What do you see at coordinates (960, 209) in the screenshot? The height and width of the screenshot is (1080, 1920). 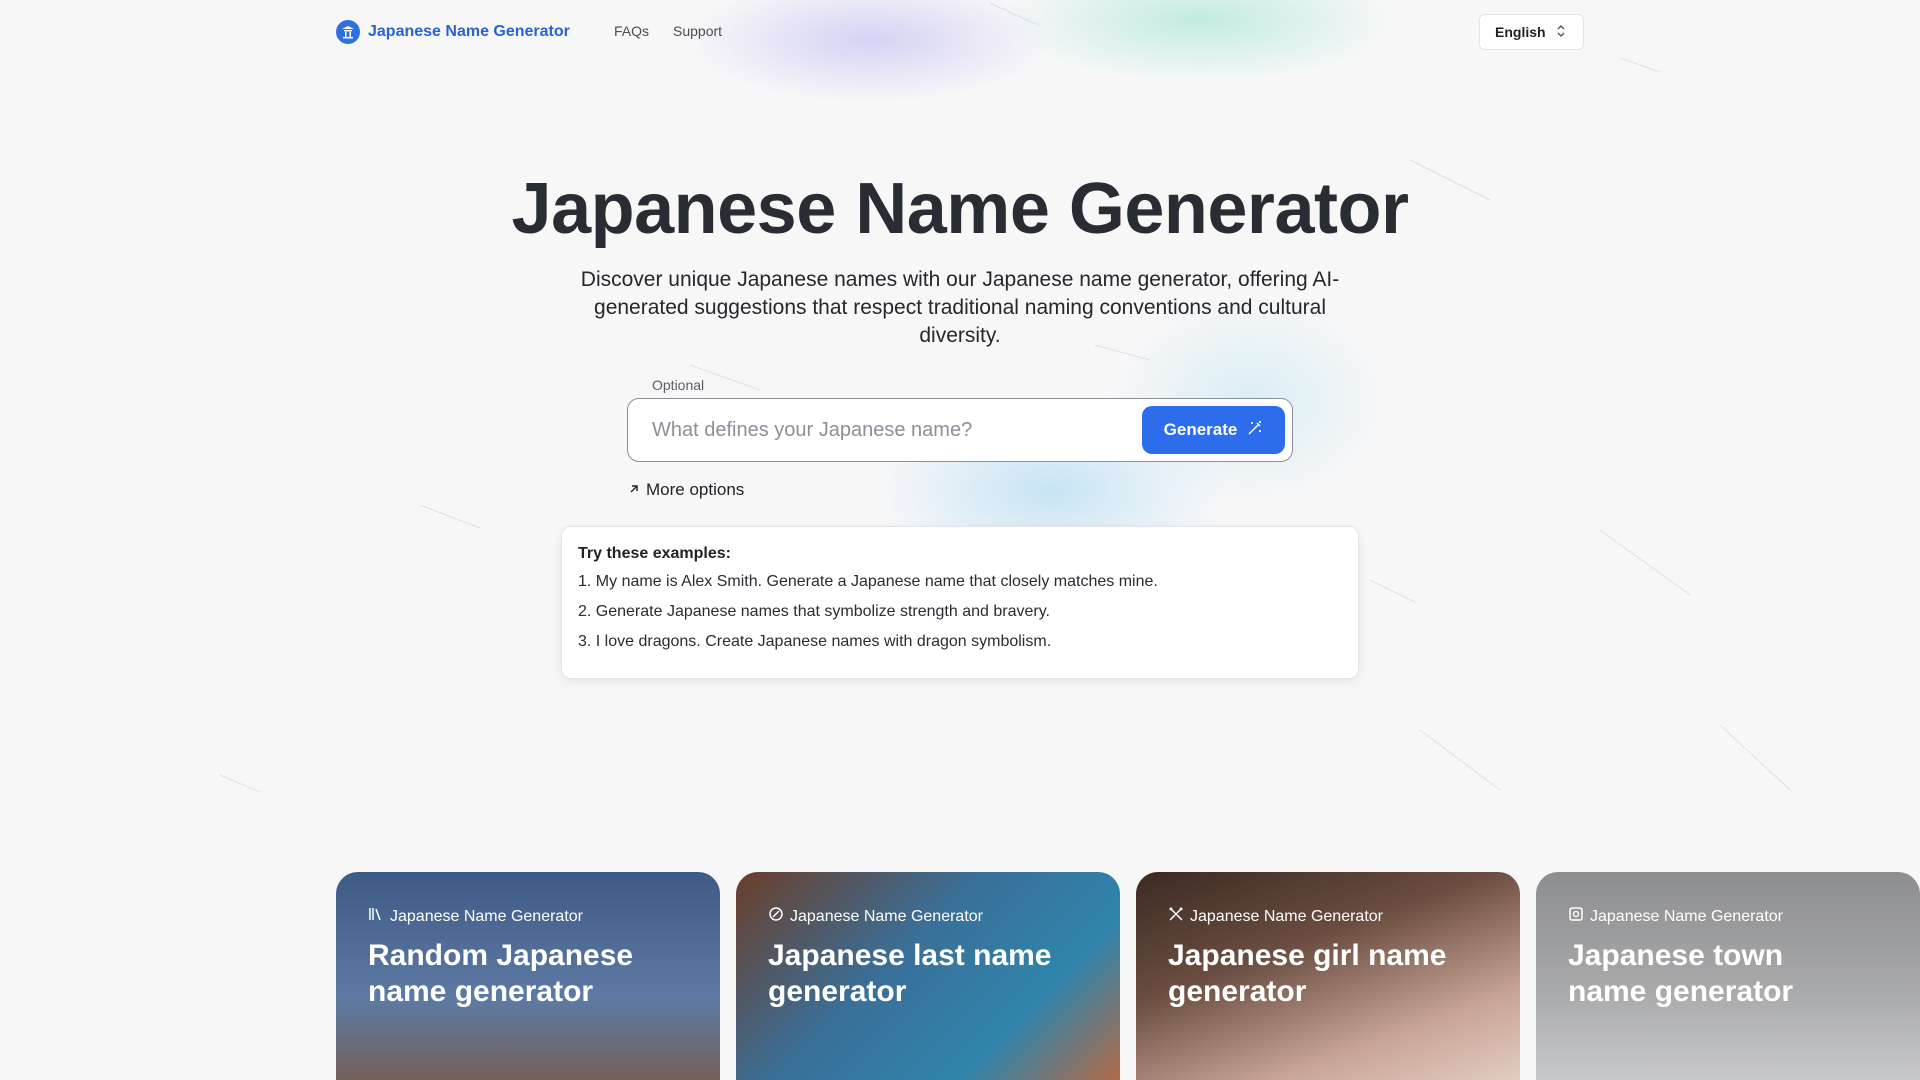 I see `page-title: Japanese Name Generator` at bounding box center [960, 209].